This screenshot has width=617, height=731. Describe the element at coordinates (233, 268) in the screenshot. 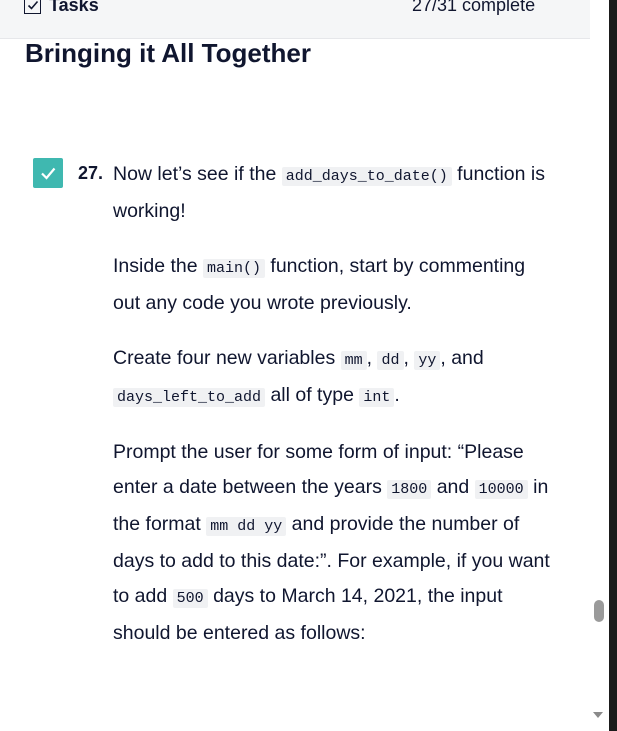

I see `inline-code: main()` at that location.